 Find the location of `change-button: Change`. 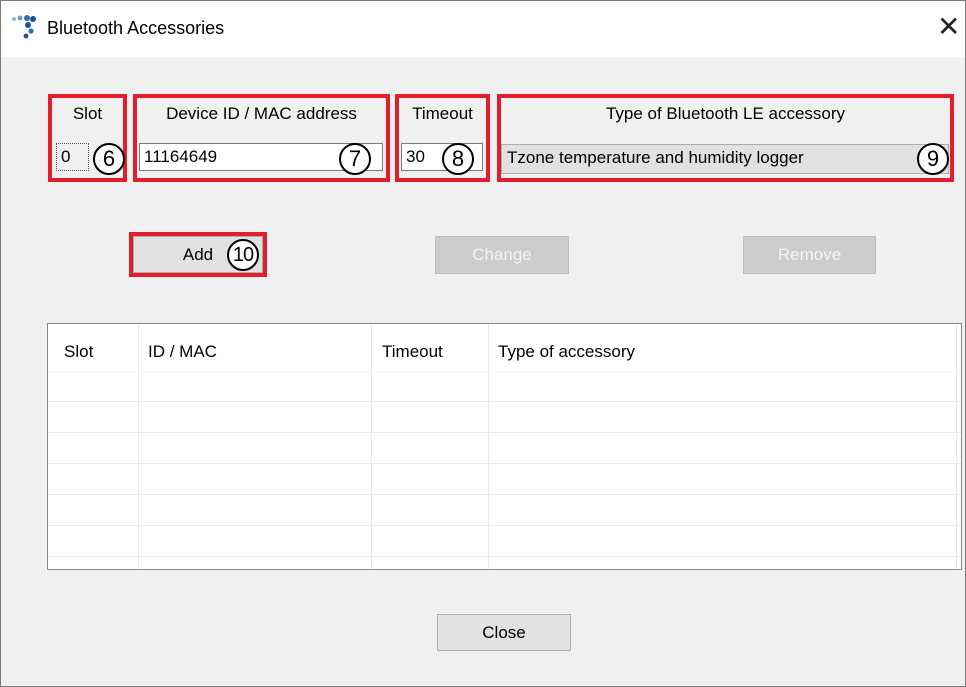

change-button: Change is located at coordinates (502, 255).